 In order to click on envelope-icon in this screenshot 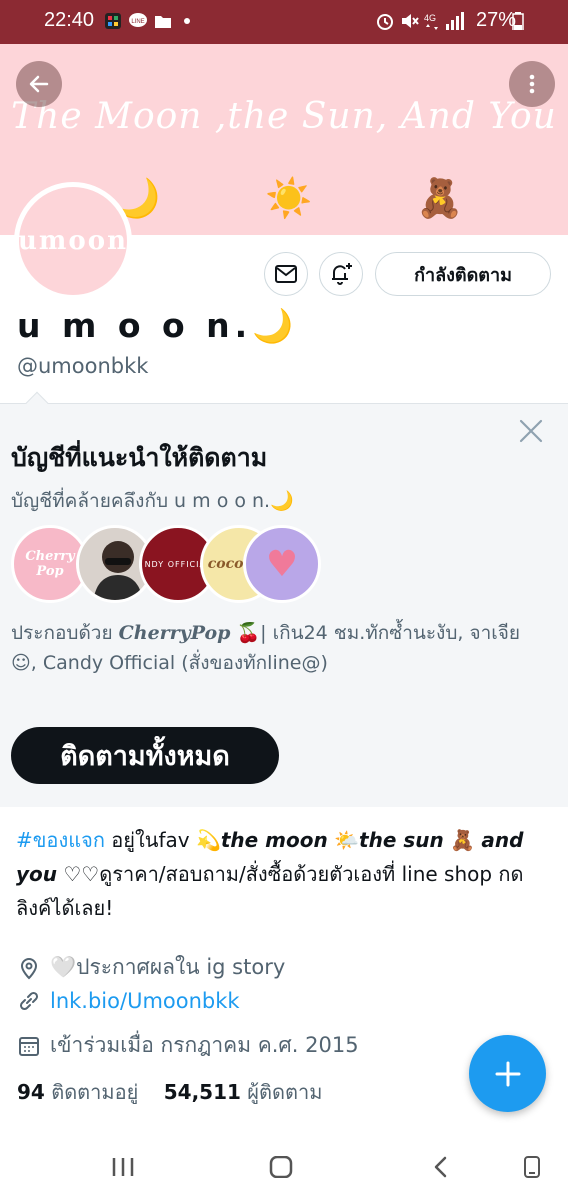, I will do `click(286, 274)`.